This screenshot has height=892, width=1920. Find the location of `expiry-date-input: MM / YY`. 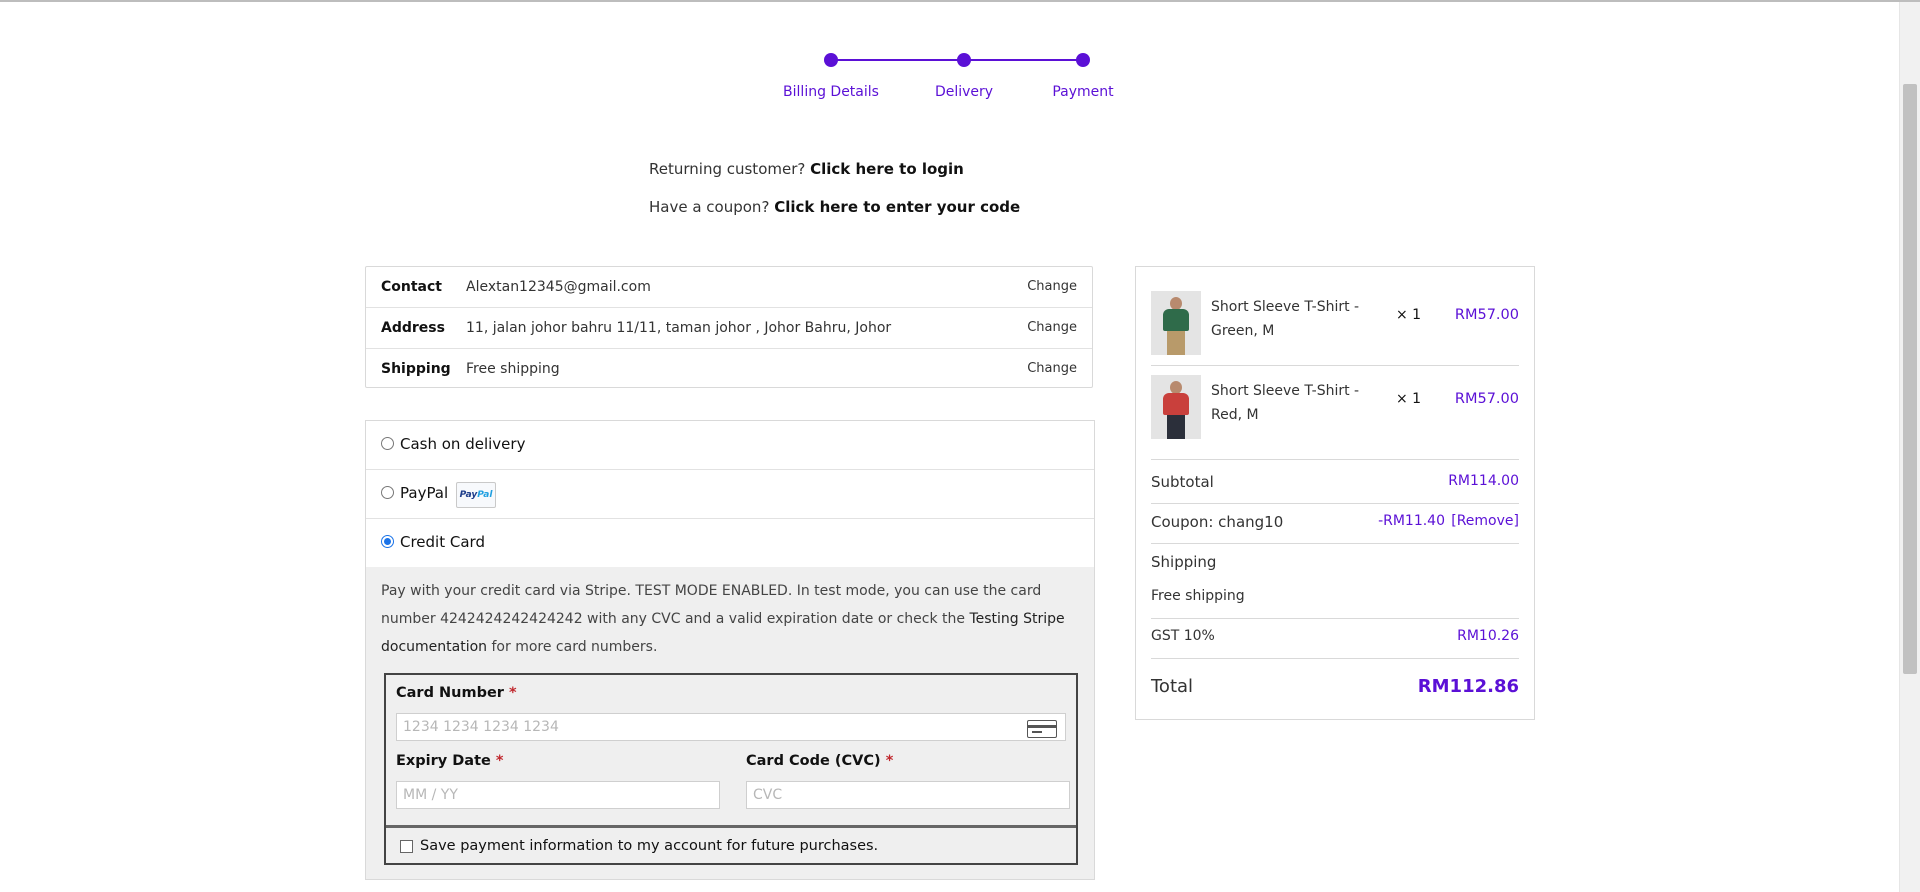

expiry-date-input: MM / YY is located at coordinates (558, 795).